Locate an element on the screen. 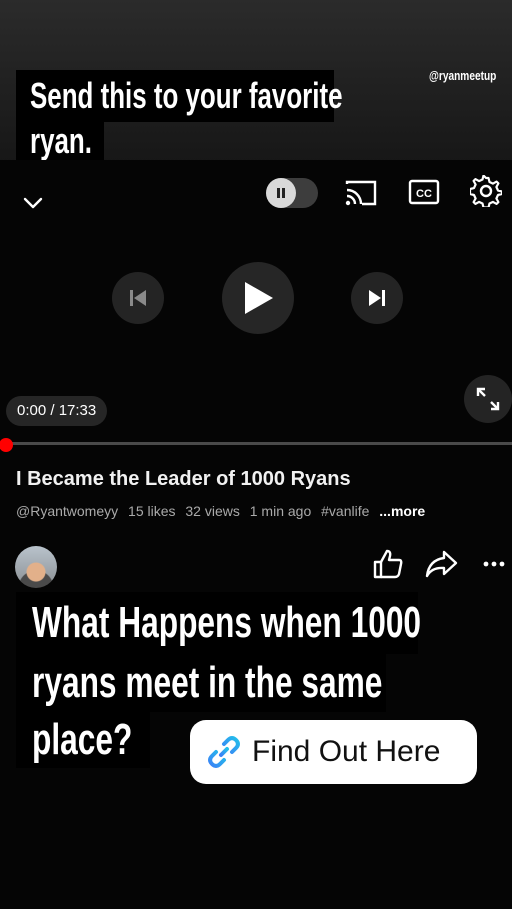  play-button is located at coordinates (258, 298).